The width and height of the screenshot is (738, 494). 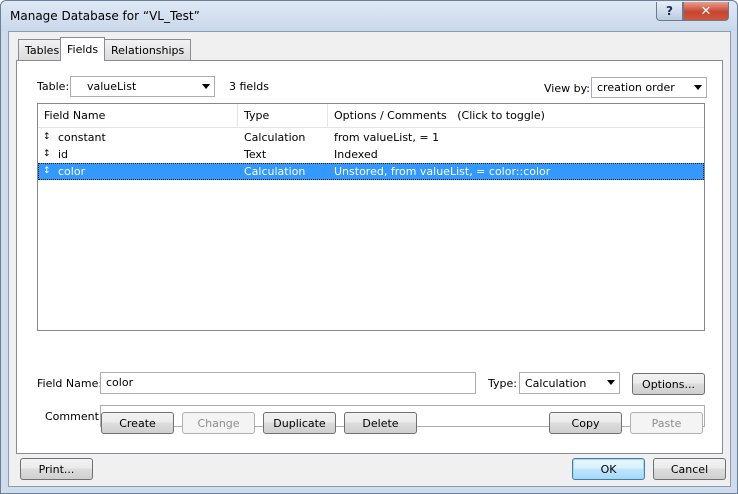 What do you see at coordinates (82, 137) in the screenshot?
I see `field-row-name: constant` at bounding box center [82, 137].